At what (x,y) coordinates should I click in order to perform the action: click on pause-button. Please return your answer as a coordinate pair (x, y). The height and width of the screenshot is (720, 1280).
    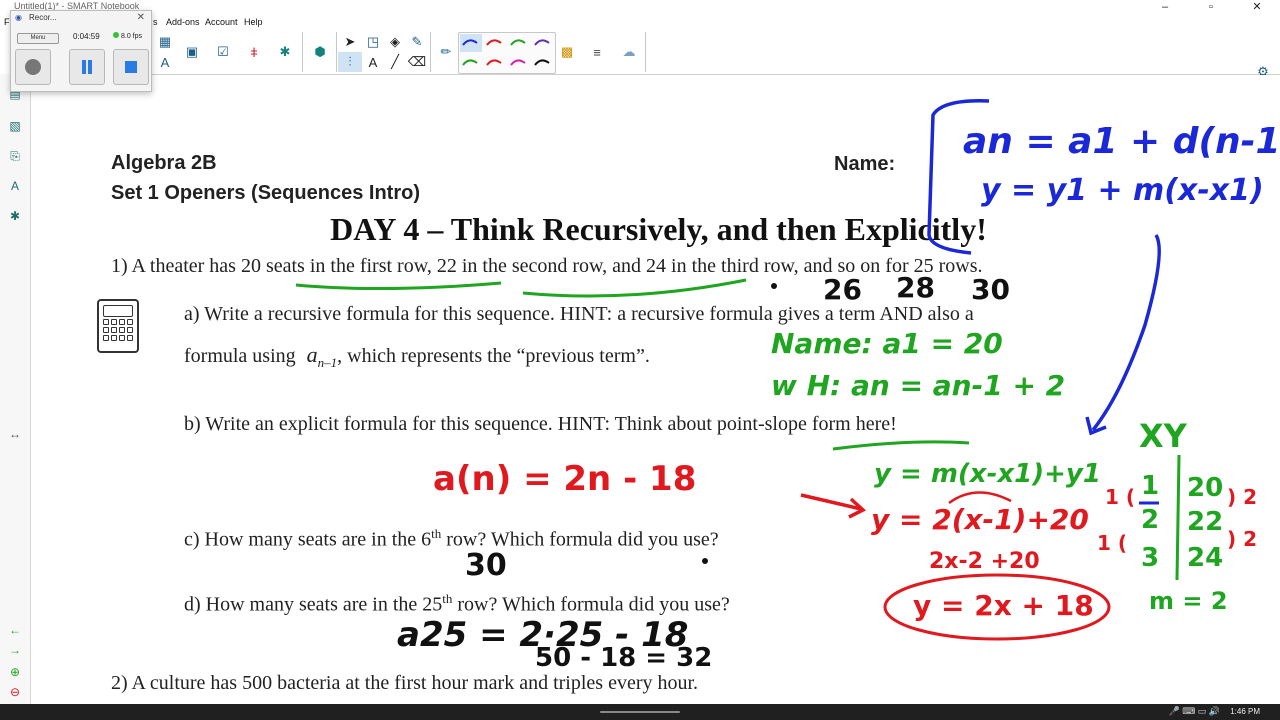
    Looking at the image, I should click on (87, 67).